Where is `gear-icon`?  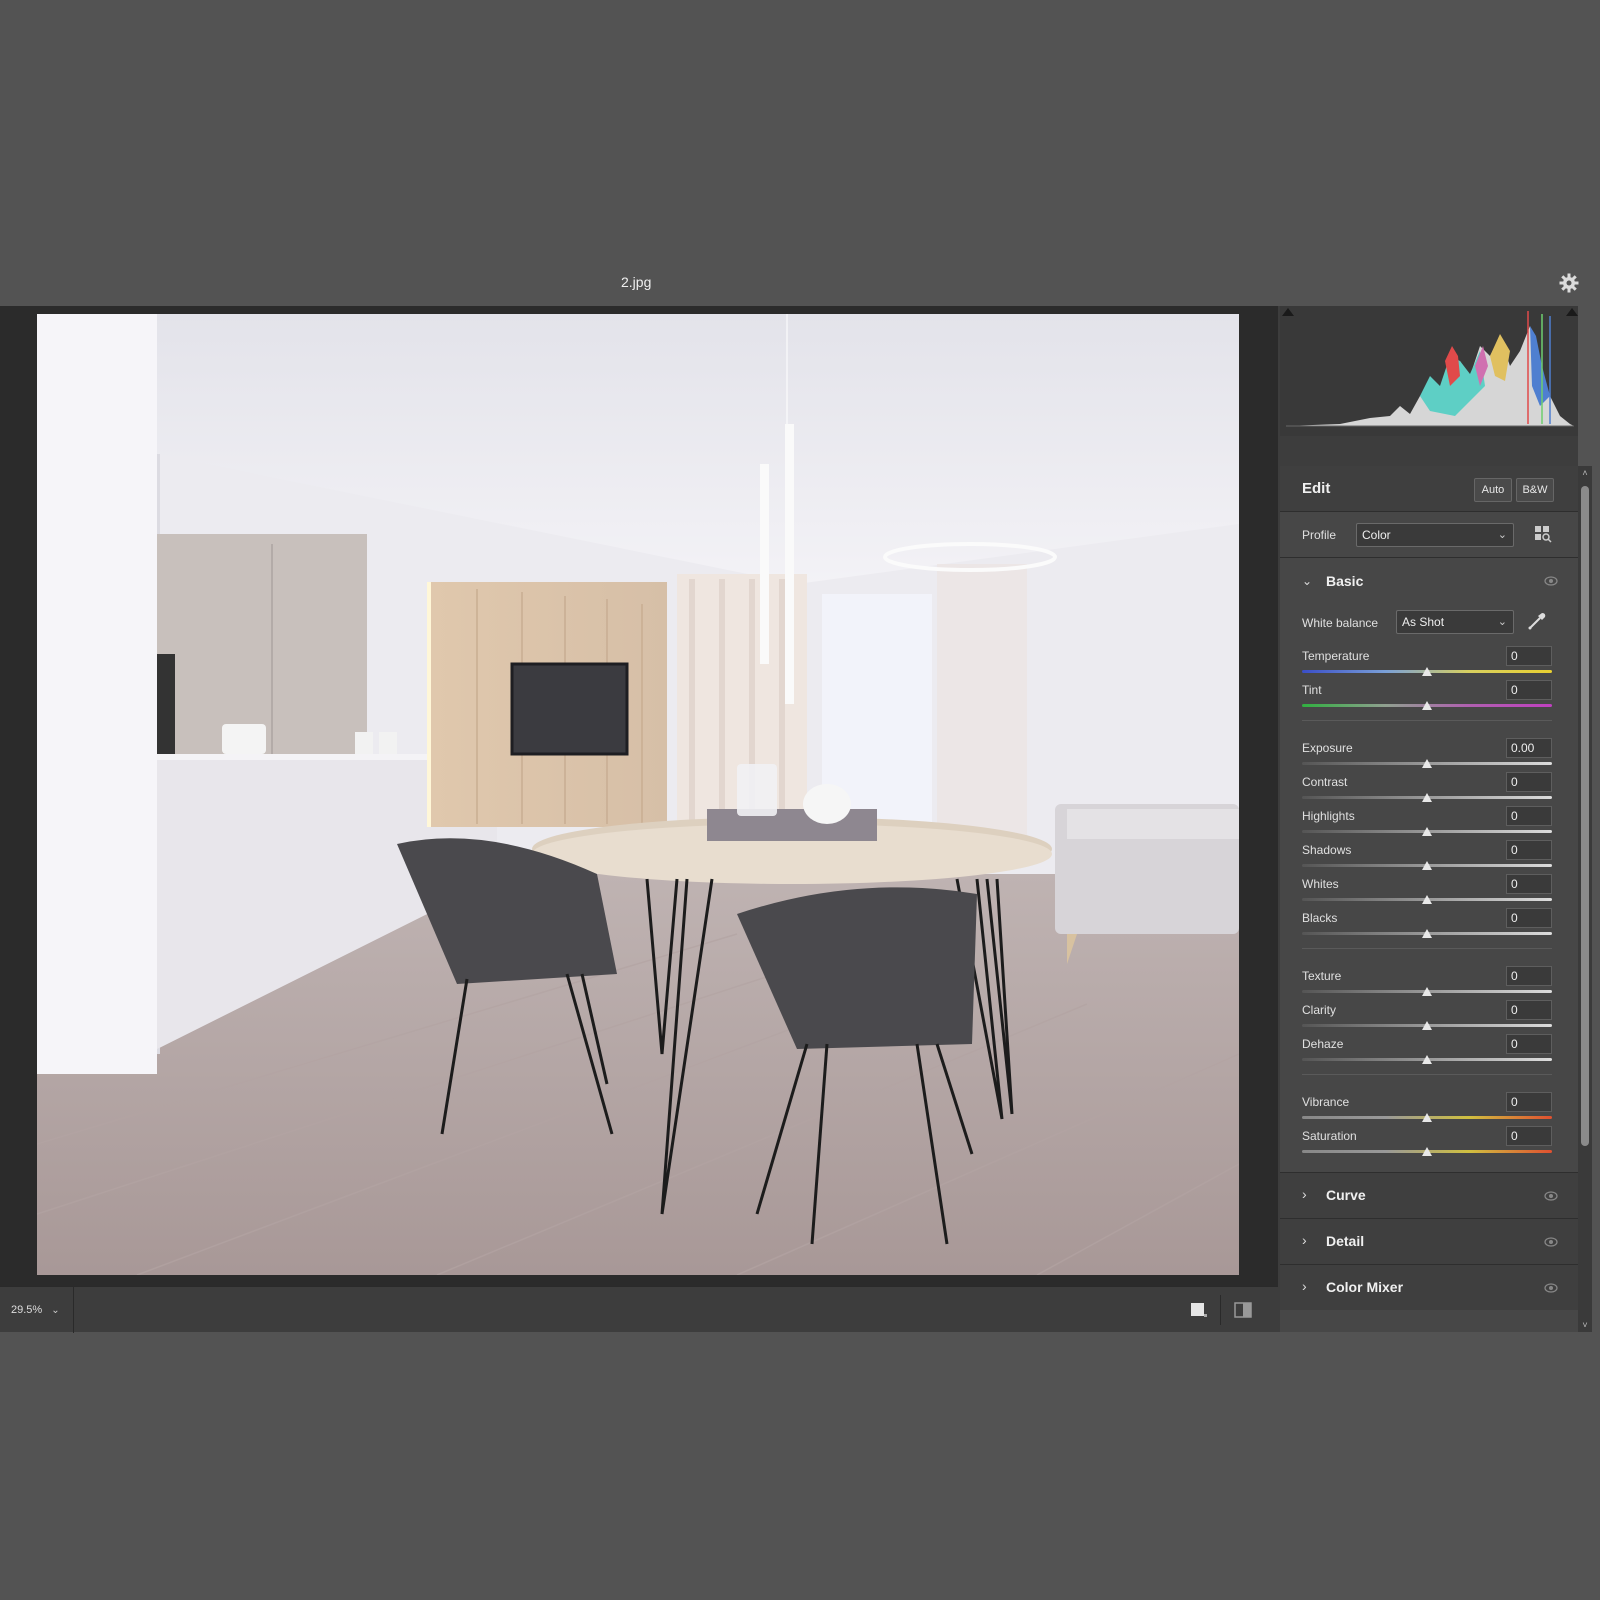 gear-icon is located at coordinates (1569, 283).